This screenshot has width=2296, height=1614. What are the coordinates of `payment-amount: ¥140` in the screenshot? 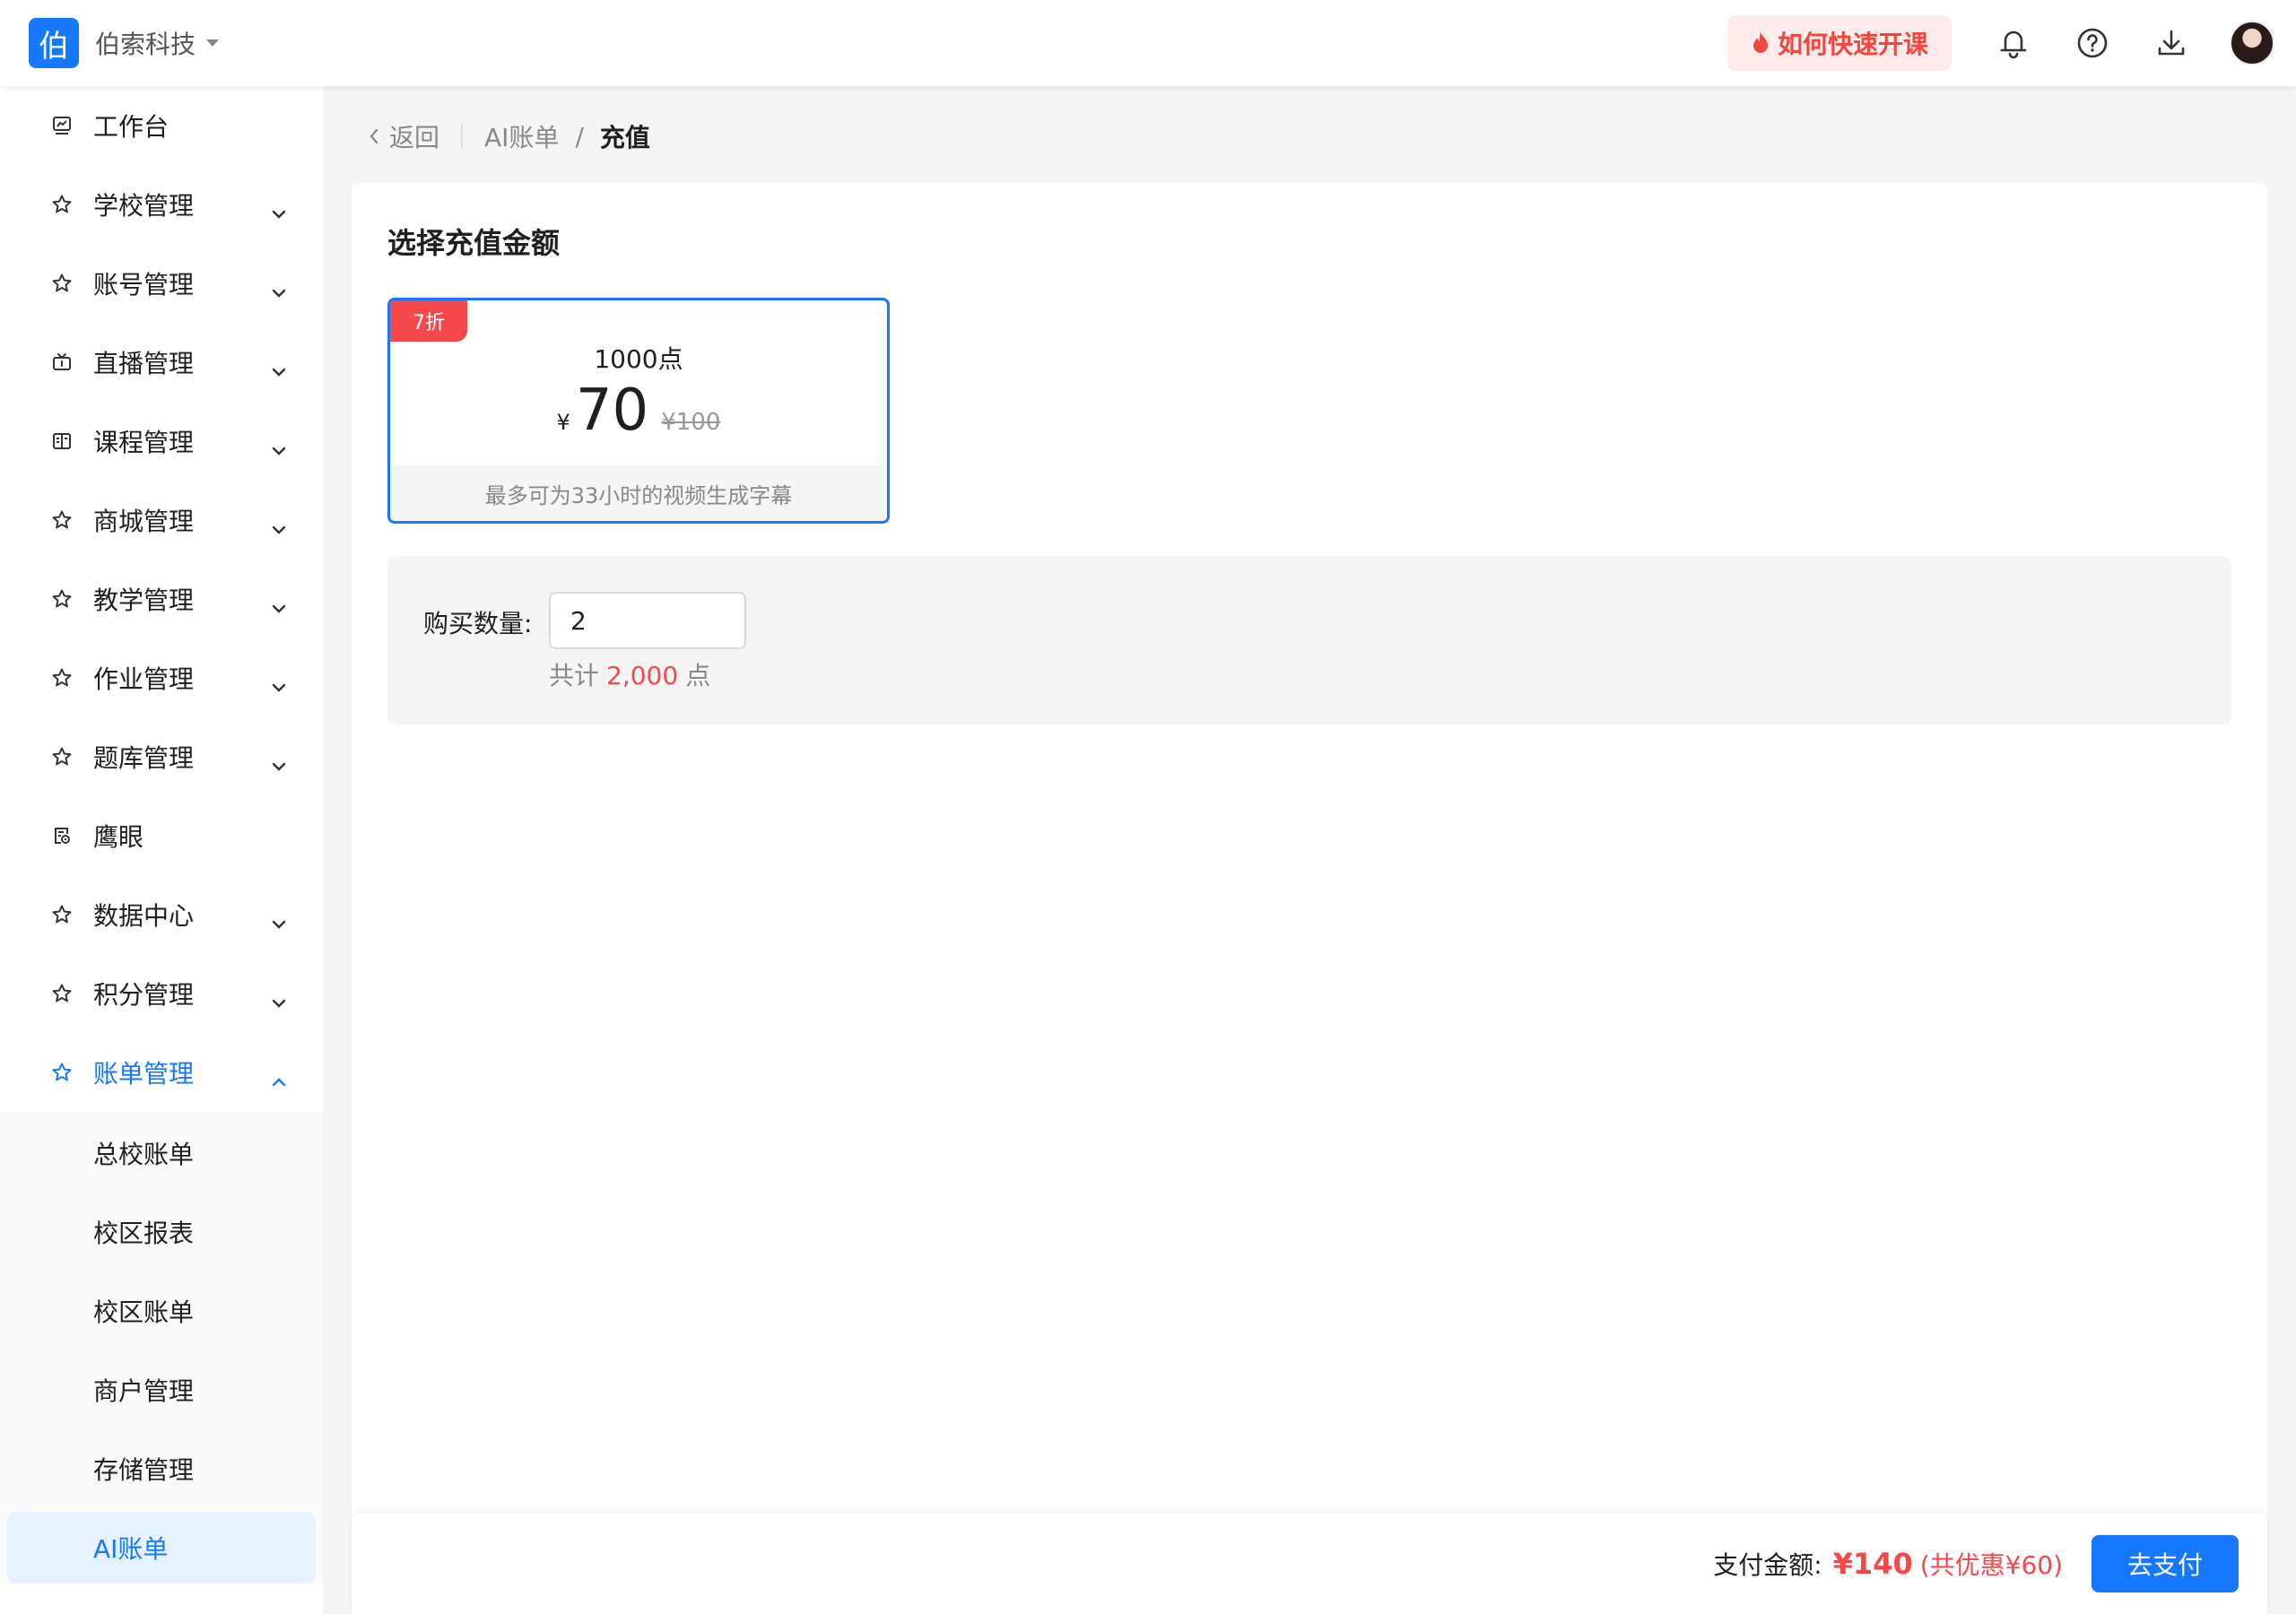 It's located at (1872, 1564).